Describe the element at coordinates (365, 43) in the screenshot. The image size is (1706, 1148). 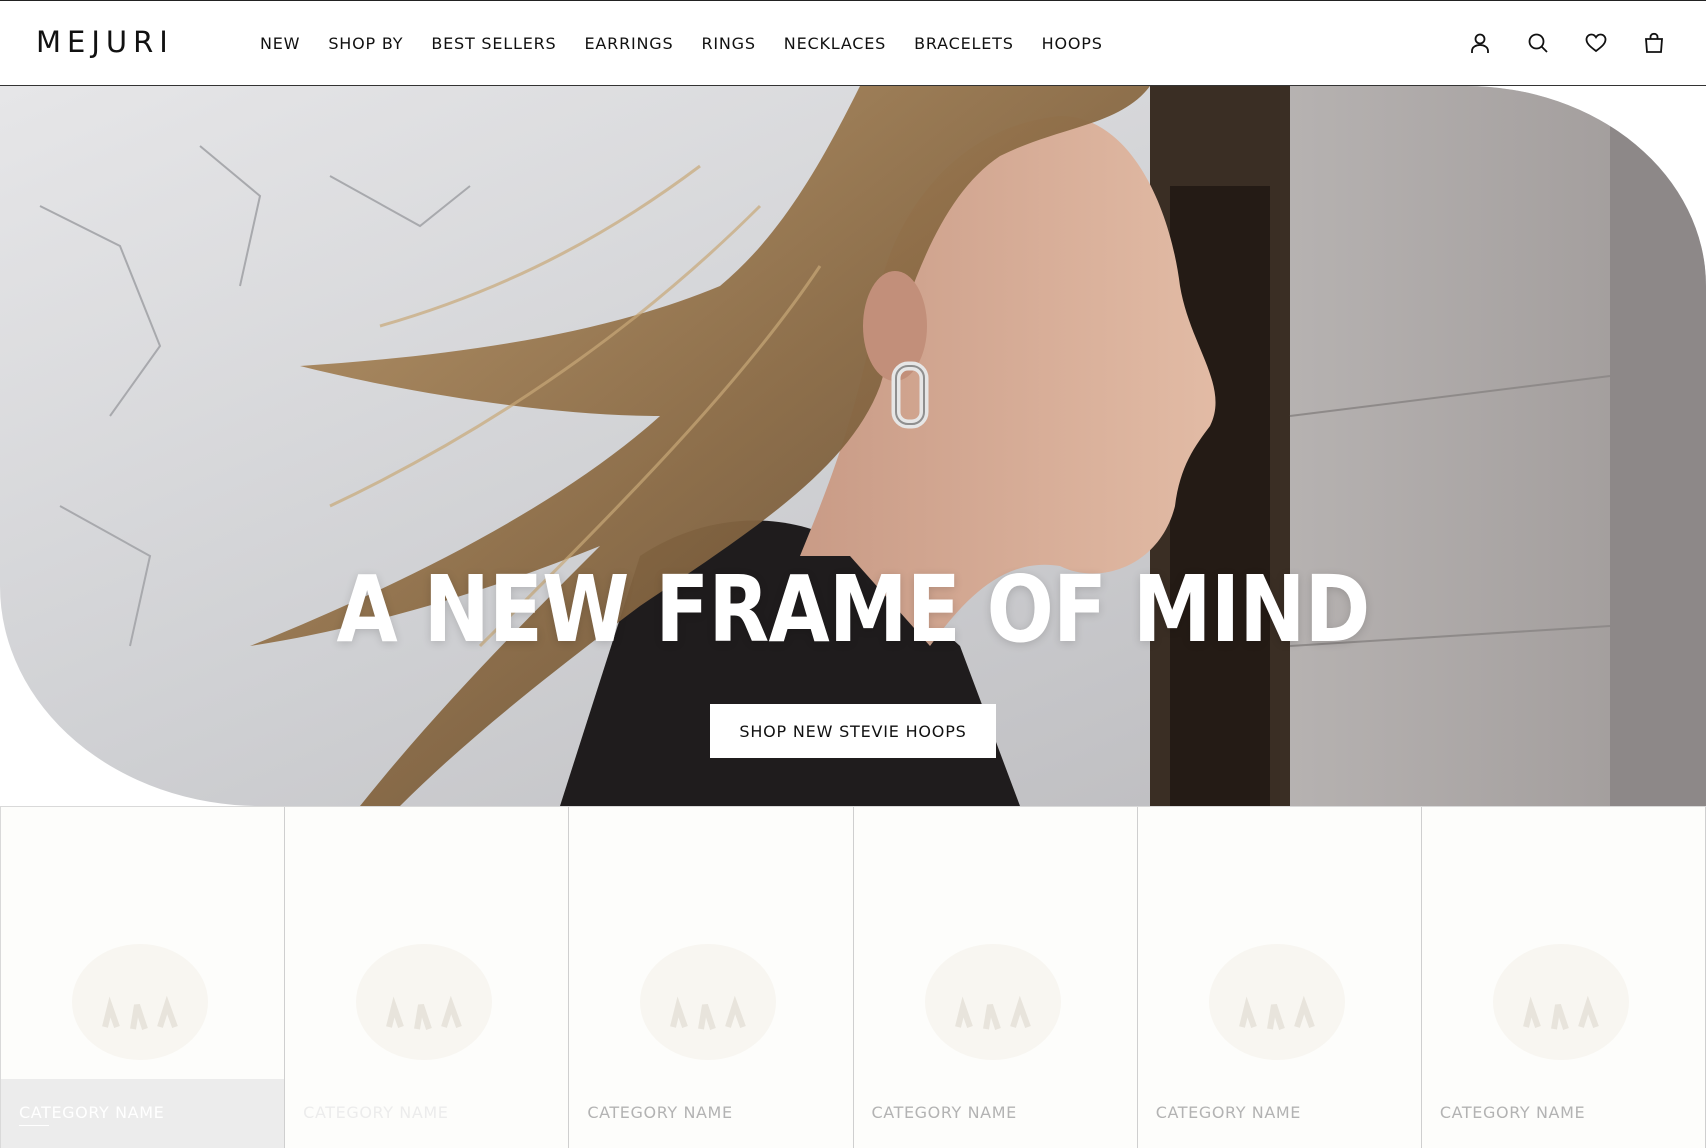
I see `nav-item-shop-by: SHOP BY` at that location.